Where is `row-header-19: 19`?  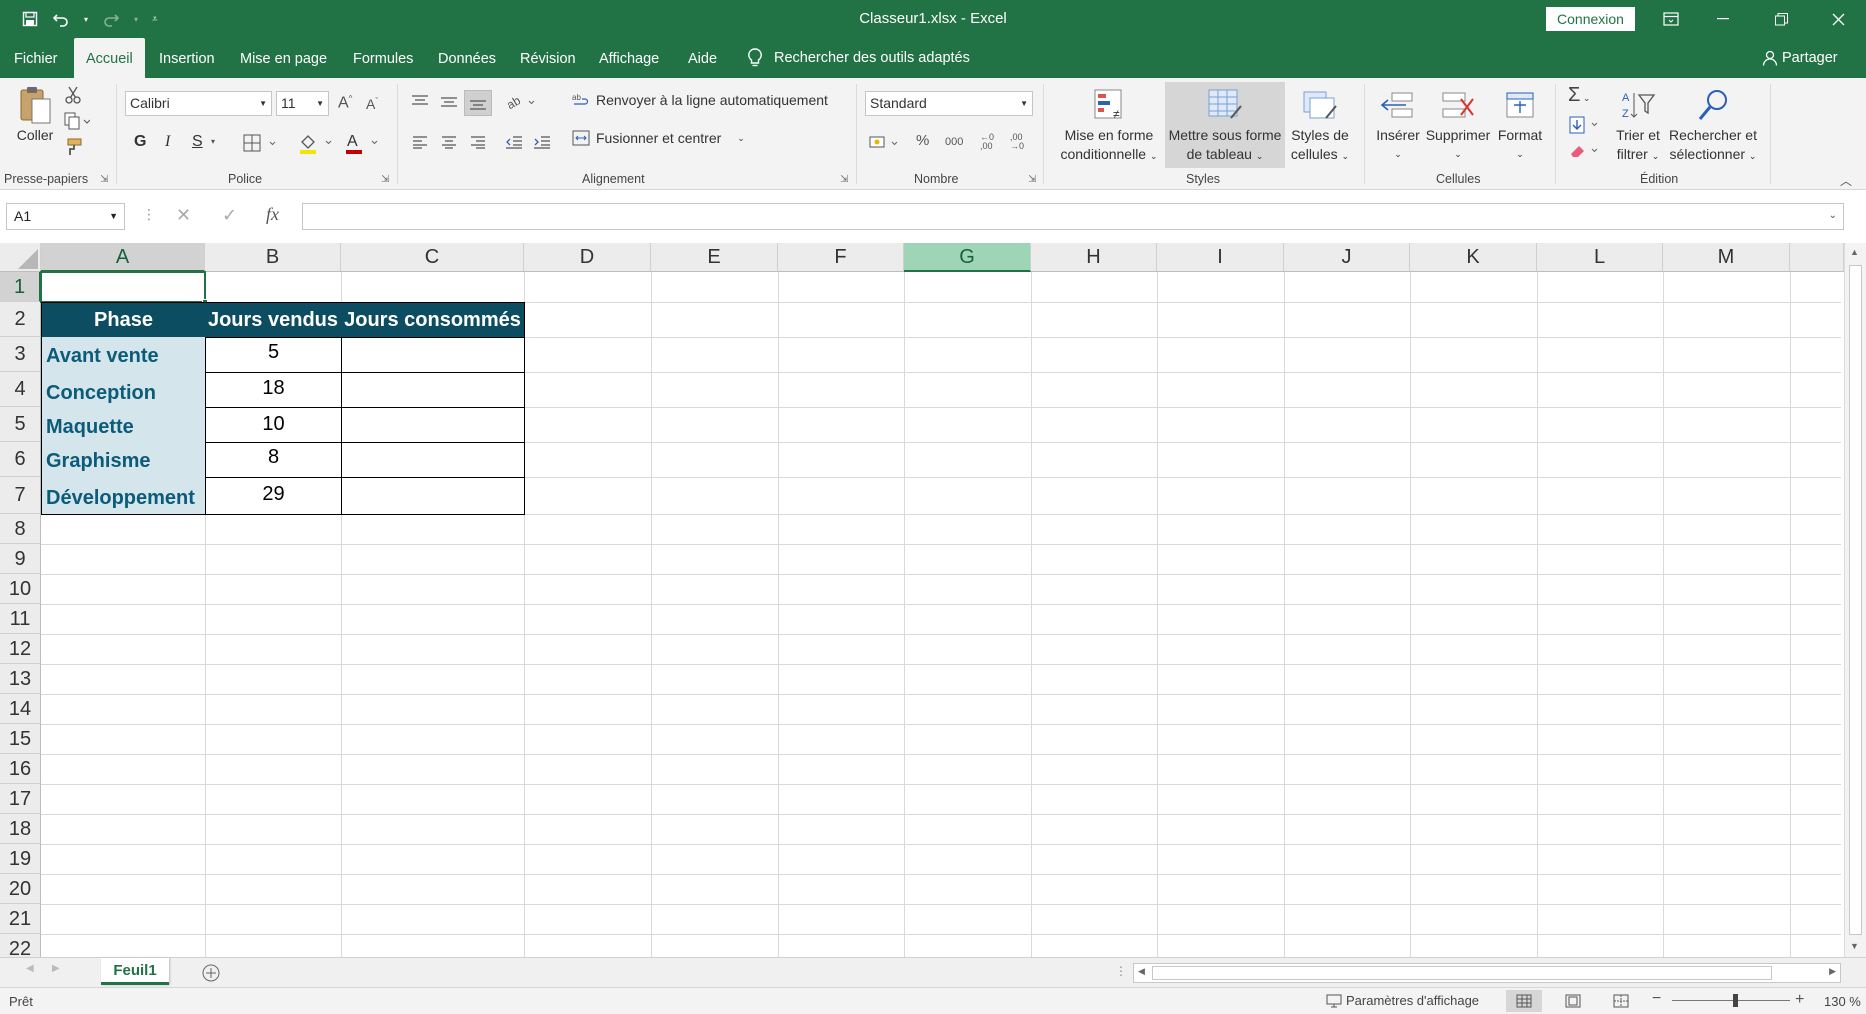
row-header-19: 19 is located at coordinates (20, 859).